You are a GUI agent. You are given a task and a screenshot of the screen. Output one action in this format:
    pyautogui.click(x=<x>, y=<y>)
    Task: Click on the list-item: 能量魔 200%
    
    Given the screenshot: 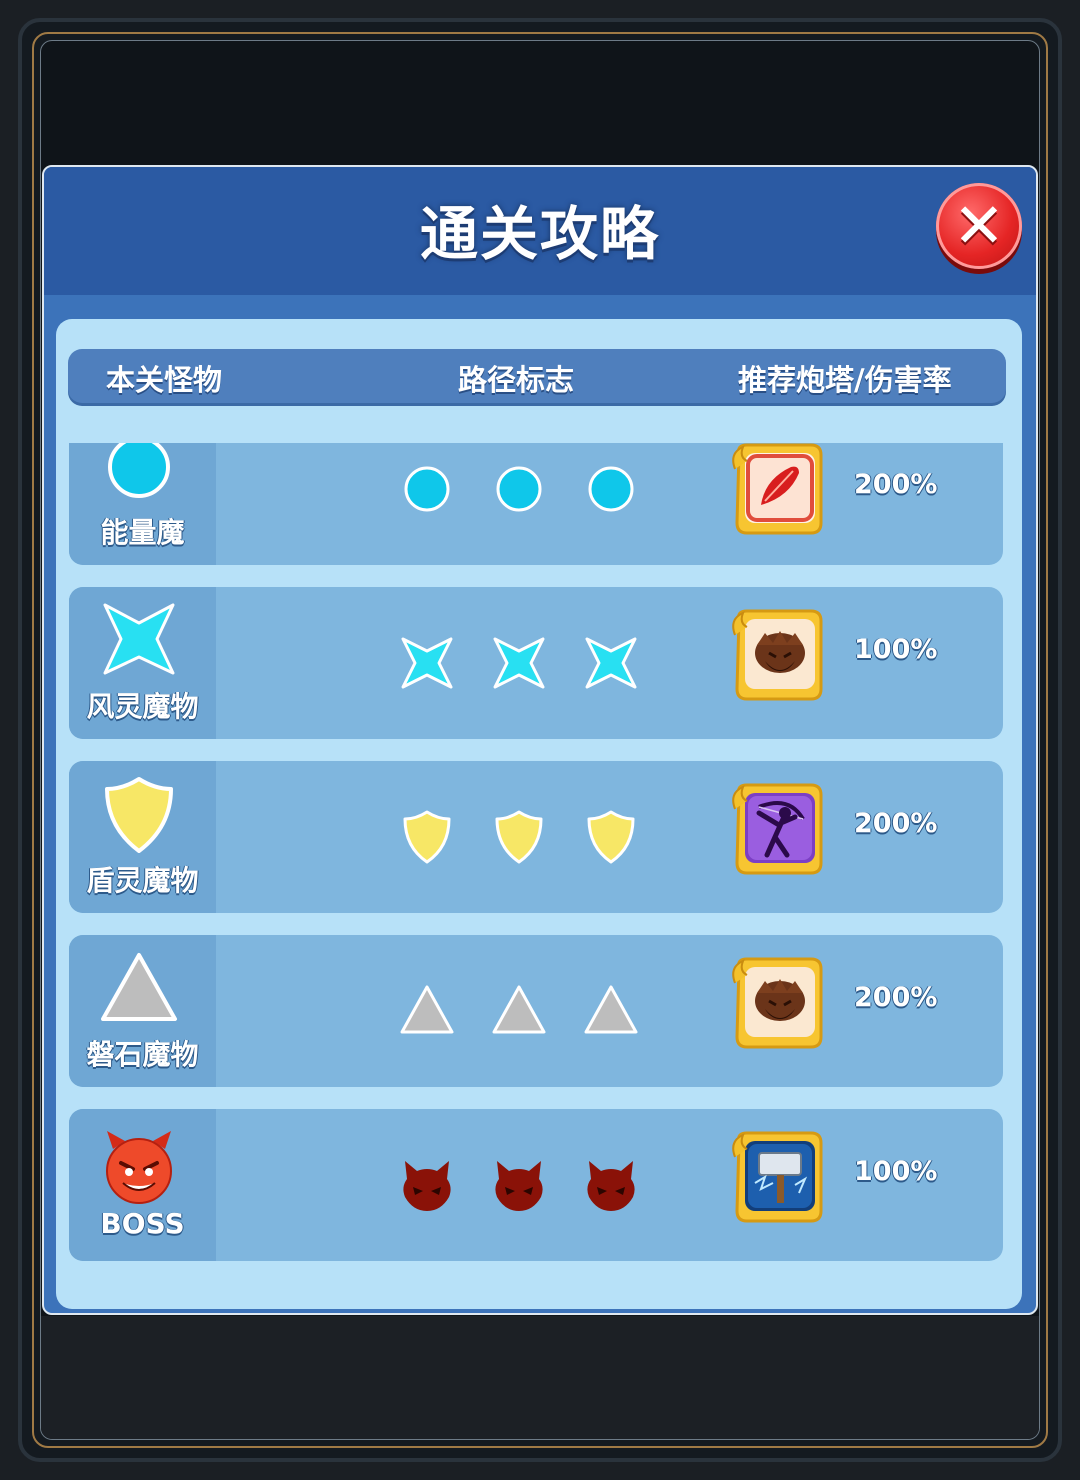 What is the action you would take?
    pyautogui.click(x=536, y=504)
    